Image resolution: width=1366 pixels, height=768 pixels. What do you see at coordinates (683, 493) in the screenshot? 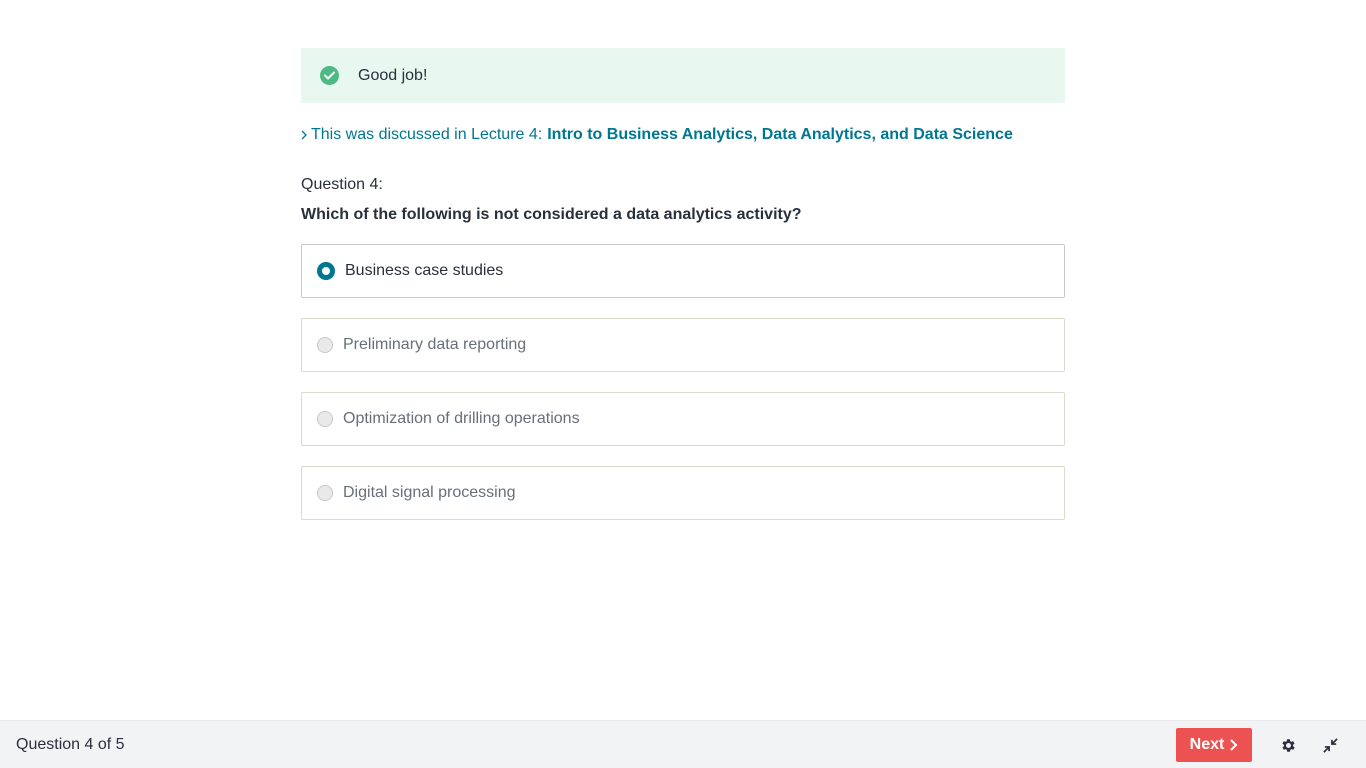
I see `answer-option-4: Digital signal processing` at bounding box center [683, 493].